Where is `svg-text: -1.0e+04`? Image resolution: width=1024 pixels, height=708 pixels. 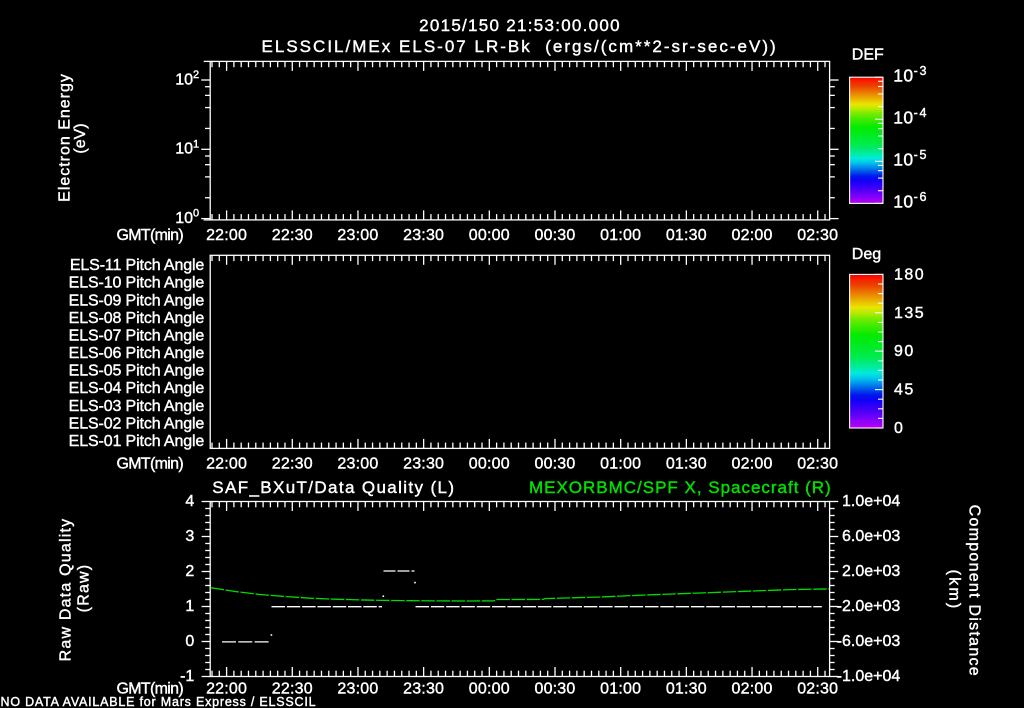 svg-text: -1.0e+04 is located at coordinates (869, 676).